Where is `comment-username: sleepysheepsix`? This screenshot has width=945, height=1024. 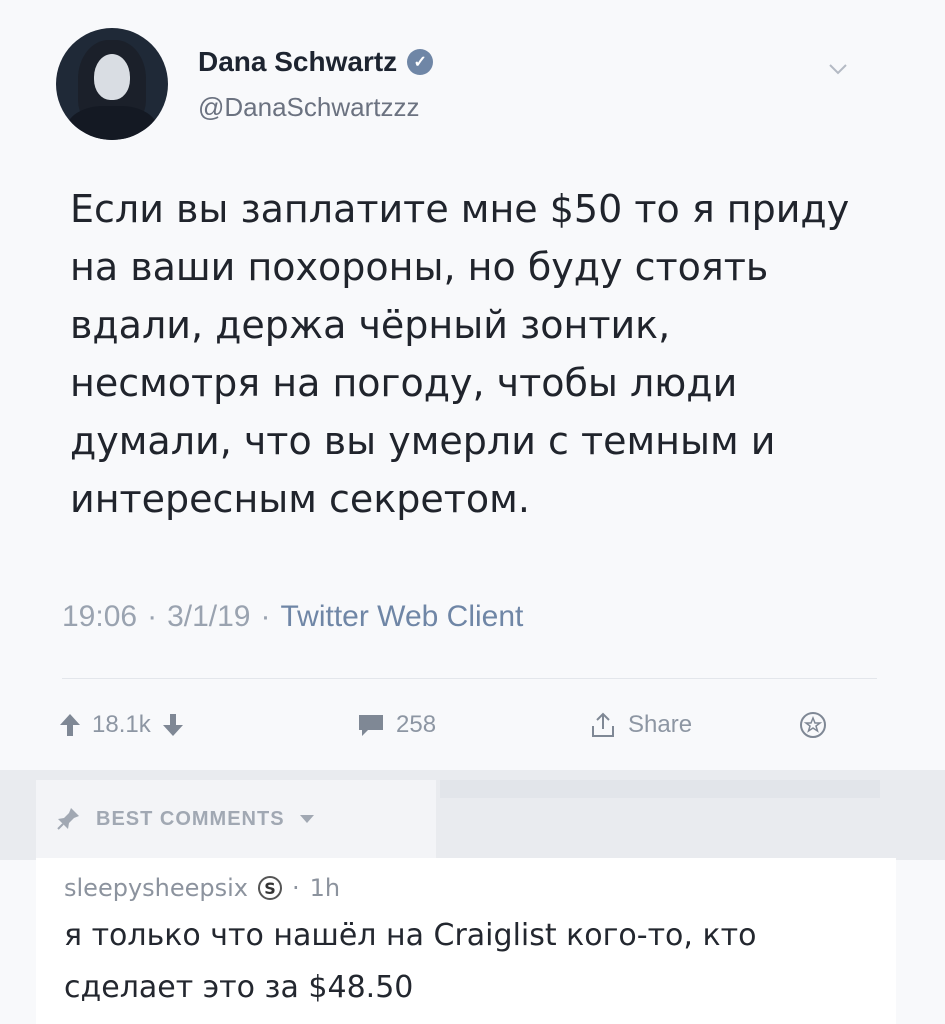
comment-username: sleepysheepsix is located at coordinates (156, 888).